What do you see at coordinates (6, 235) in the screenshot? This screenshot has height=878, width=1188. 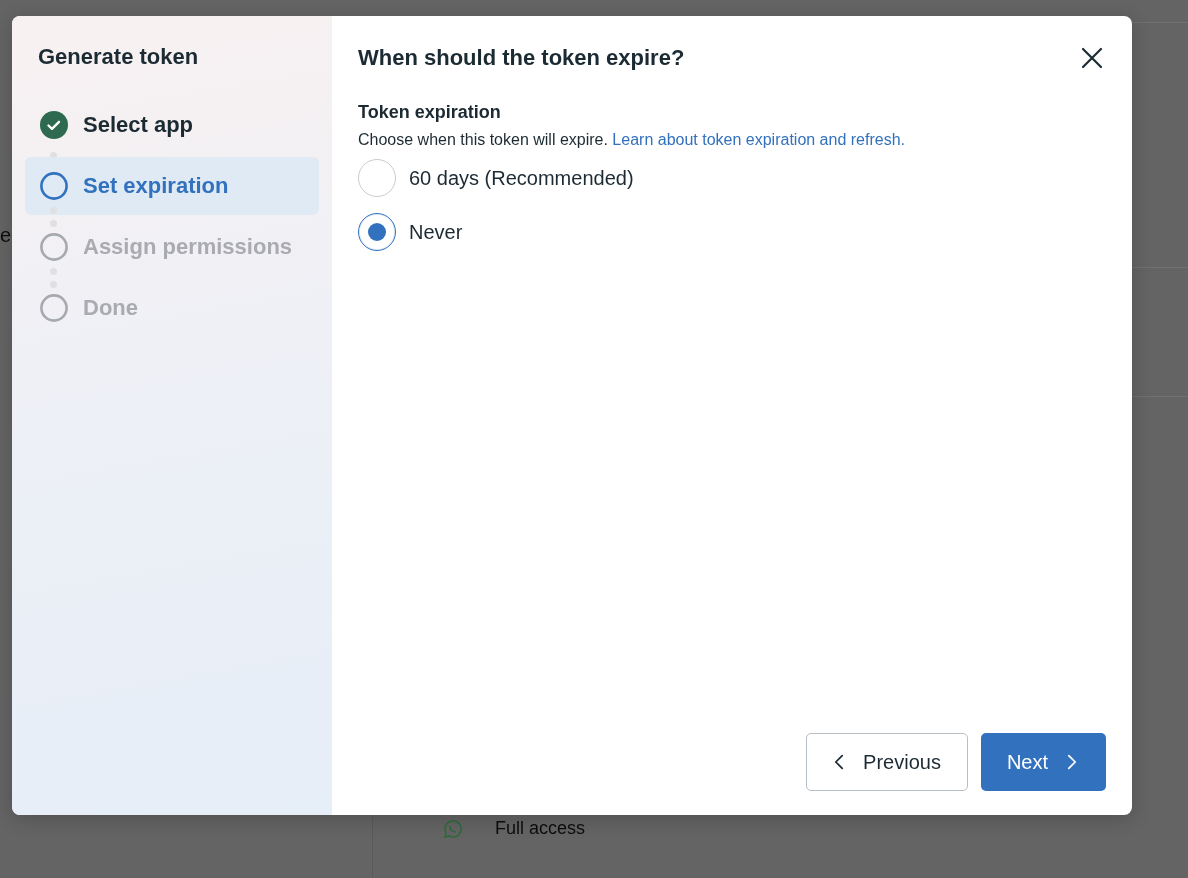 I see `background-text: e` at bounding box center [6, 235].